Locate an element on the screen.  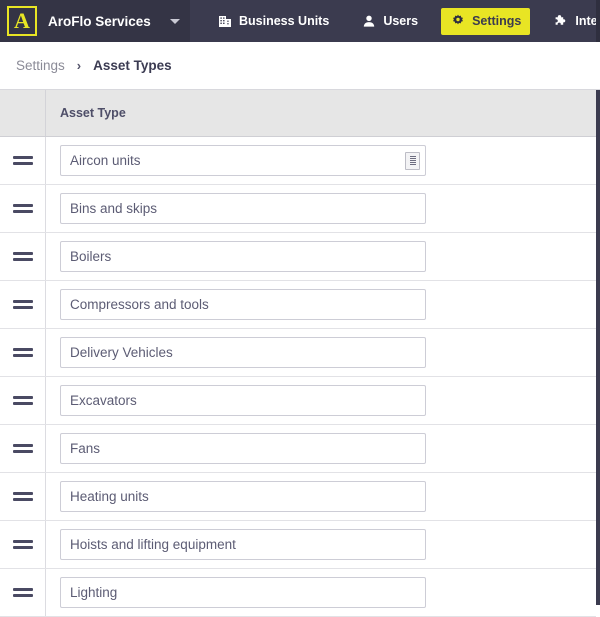
topbar-edge is located at coordinates (598, 21).